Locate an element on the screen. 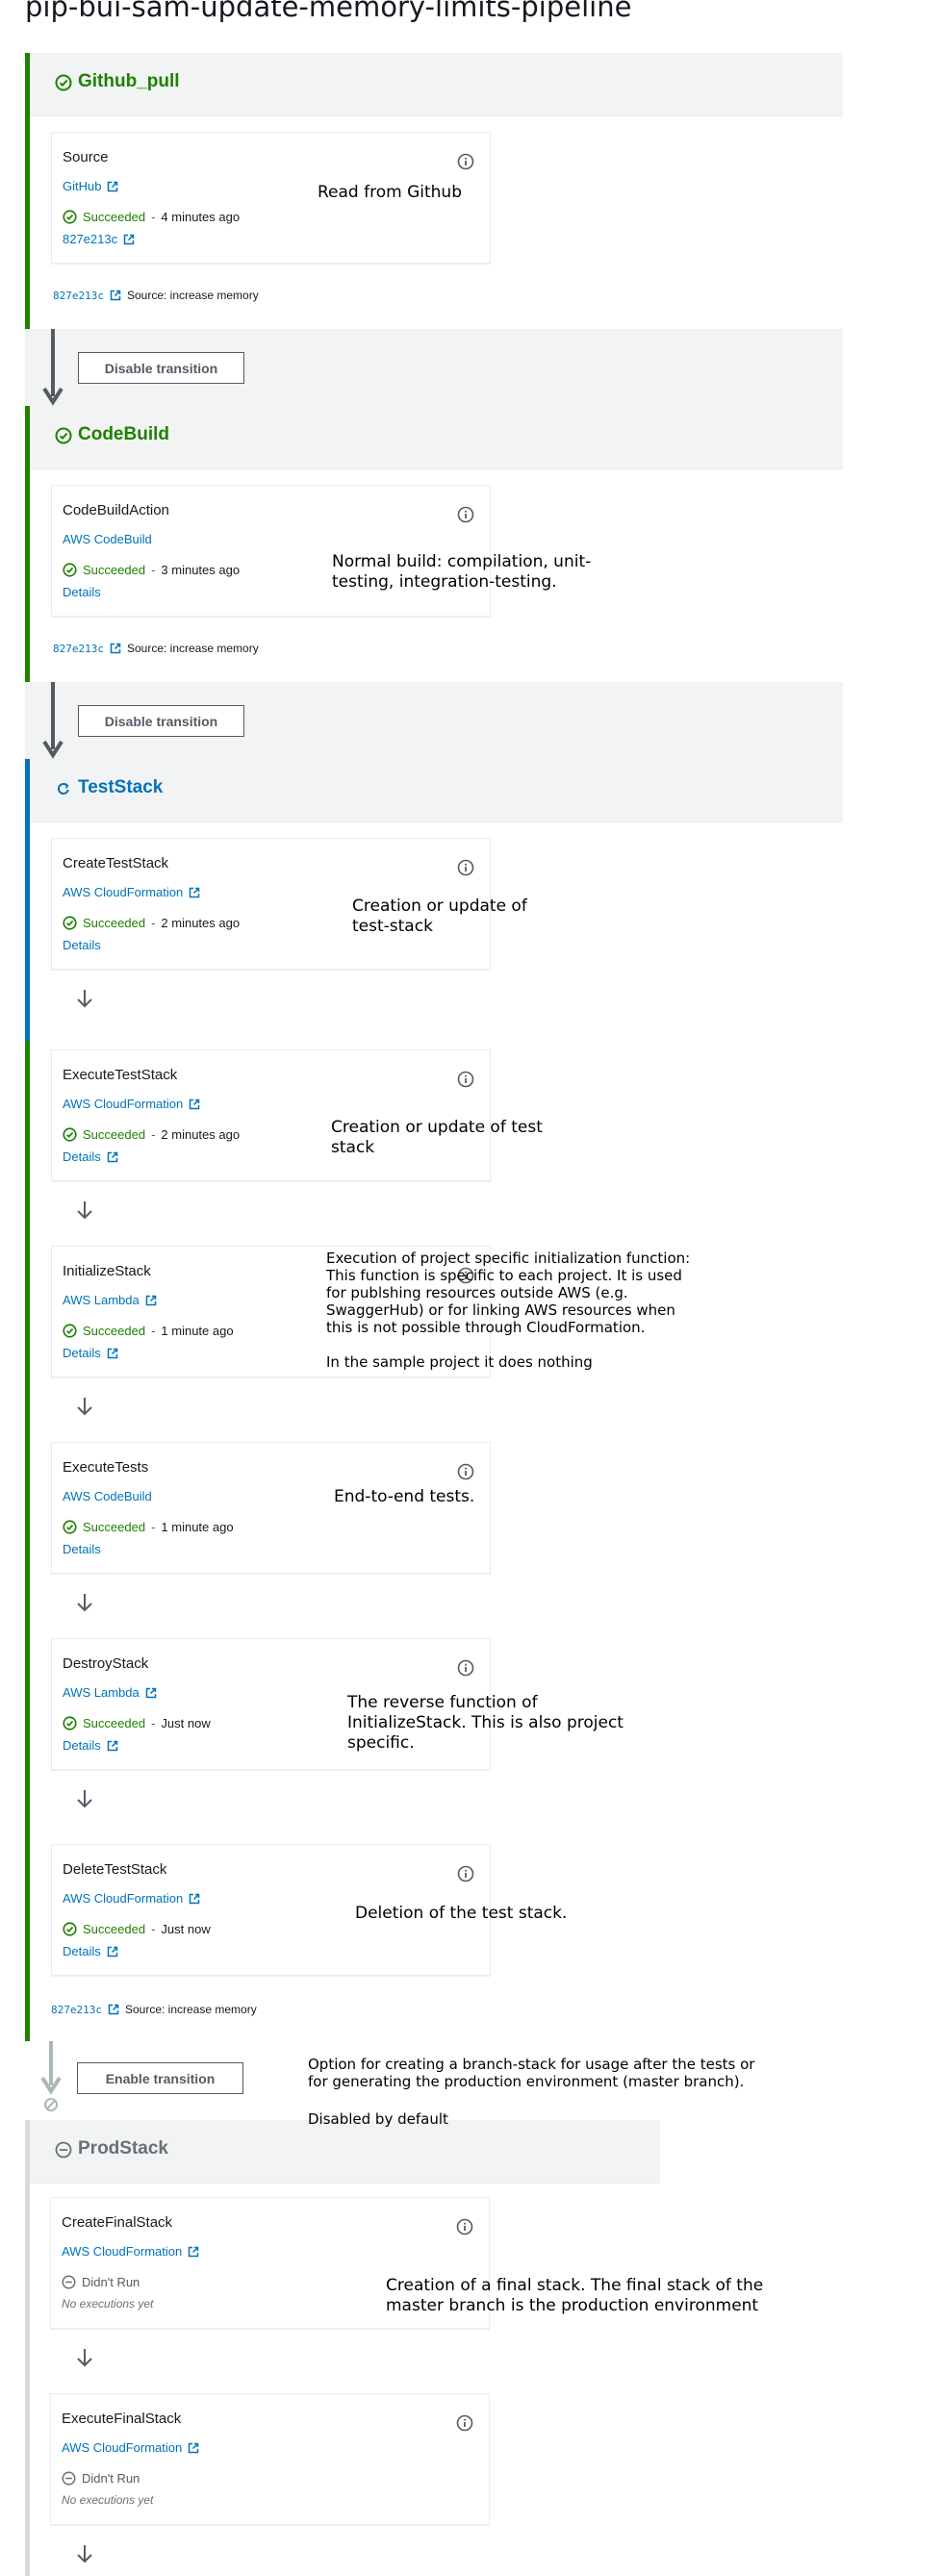 This screenshot has width=942, height=2576. status-text: Didn't Run is located at coordinates (111, 2282).